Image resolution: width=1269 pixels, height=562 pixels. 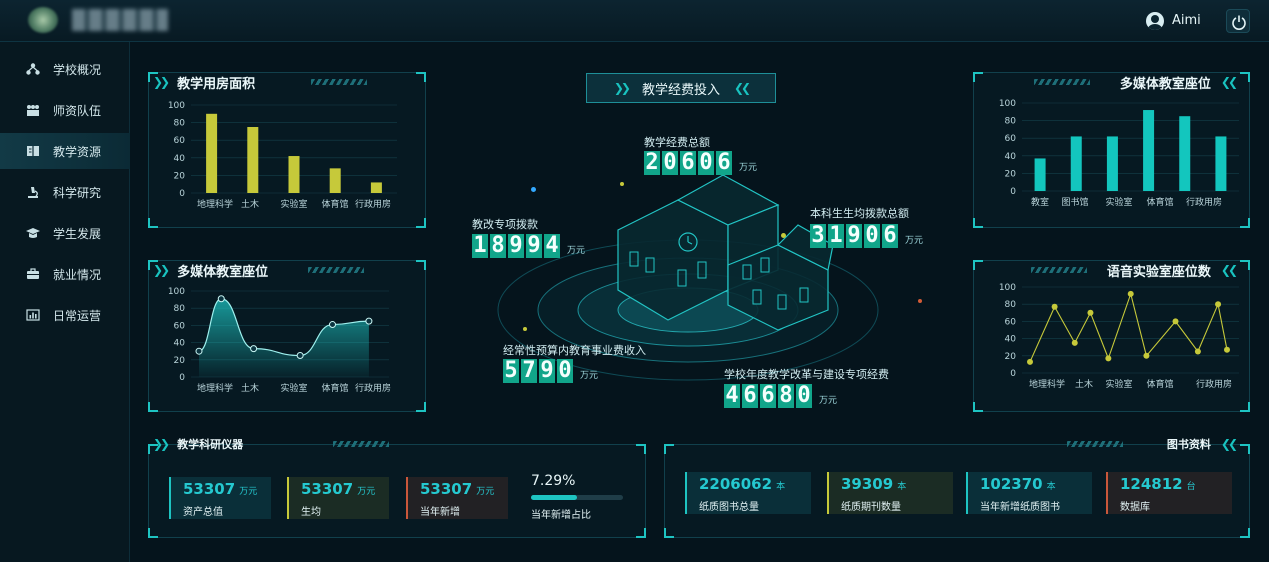 What do you see at coordinates (43, 20) in the screenshot?
I see `school-logo` at bounding box center [43, 20].